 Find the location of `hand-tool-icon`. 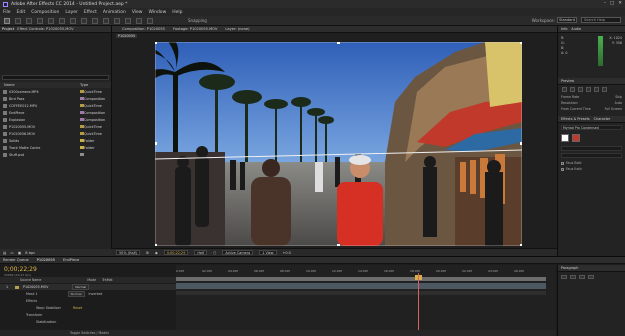

hand-tool-icon is located at coordinates (18, 20).